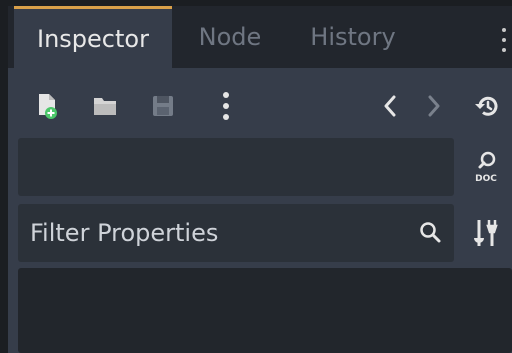  What do you see at coordinates (236, 167) in the screenshot?
I see `resource-path-field` at bounding box center [236, 167].